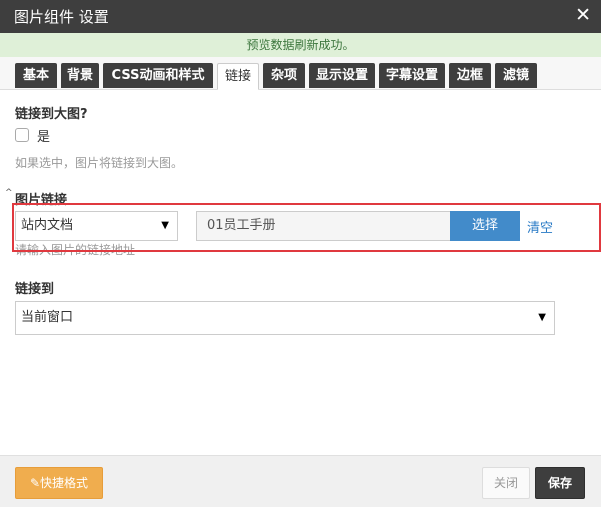  What do you see at coordinates (158, 75) in the screenshot?
I see `tab-css-animation: CSS动画和样式` at bounding box center [158, 75].